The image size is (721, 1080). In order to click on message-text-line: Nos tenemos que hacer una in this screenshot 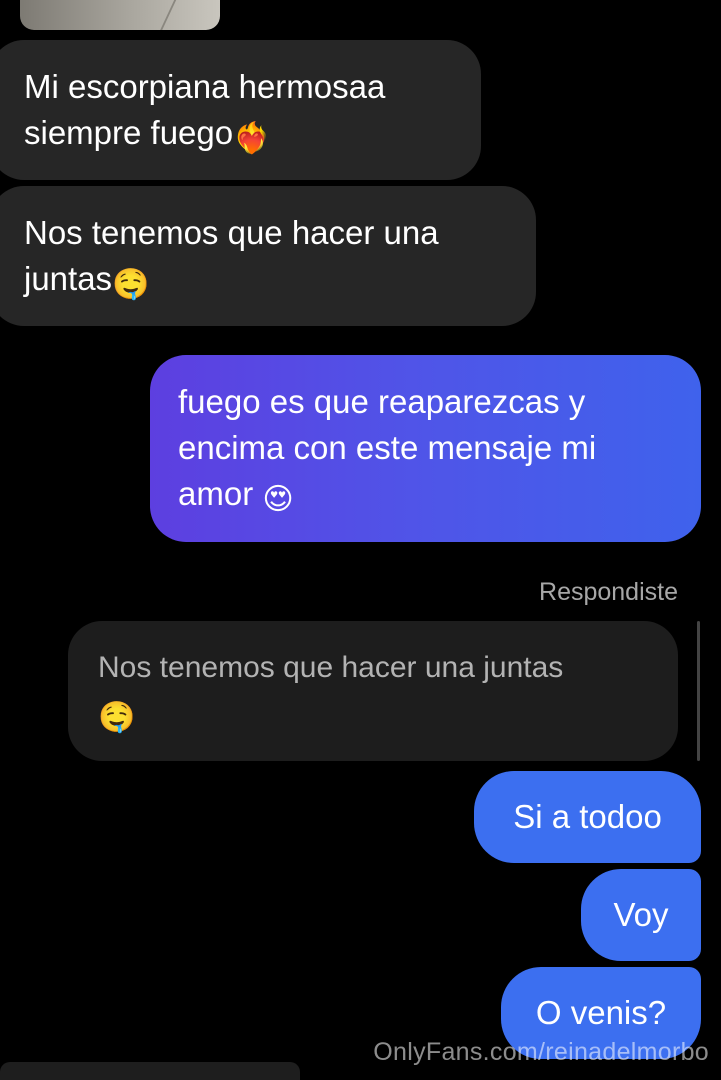, I will do `click(231, 232)`.